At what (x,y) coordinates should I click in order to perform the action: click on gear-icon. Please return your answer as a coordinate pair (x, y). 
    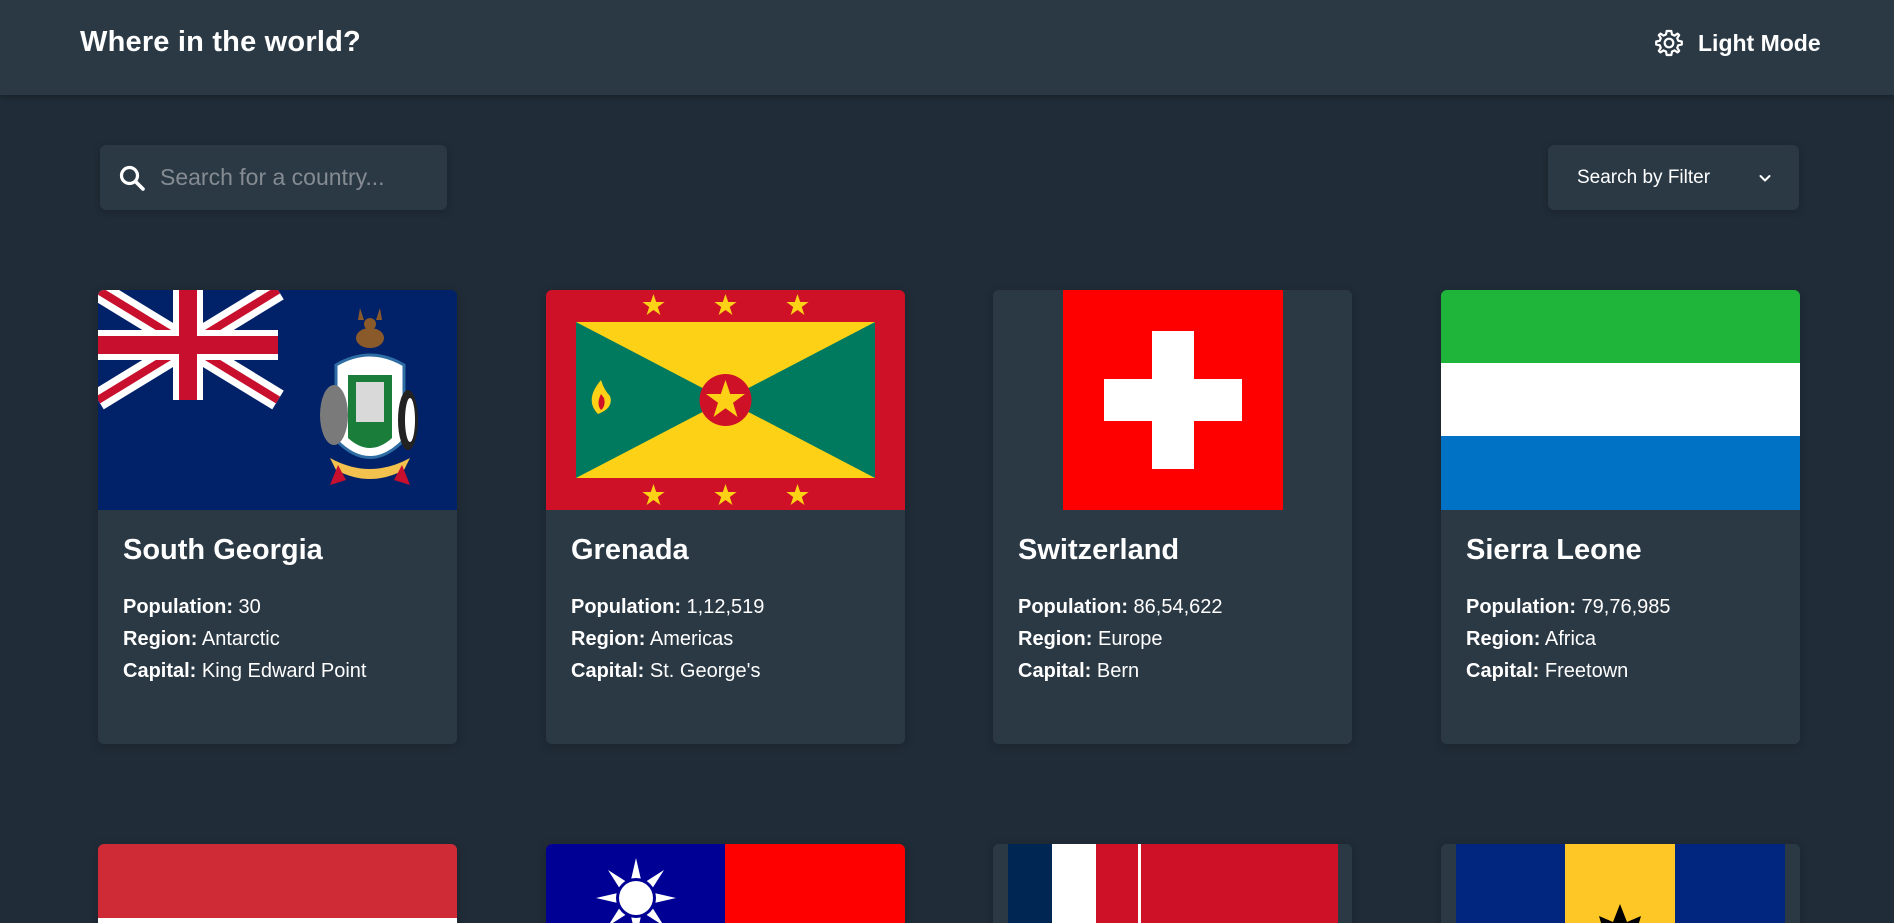
    Looking at the image, I should click on (1669, 43).